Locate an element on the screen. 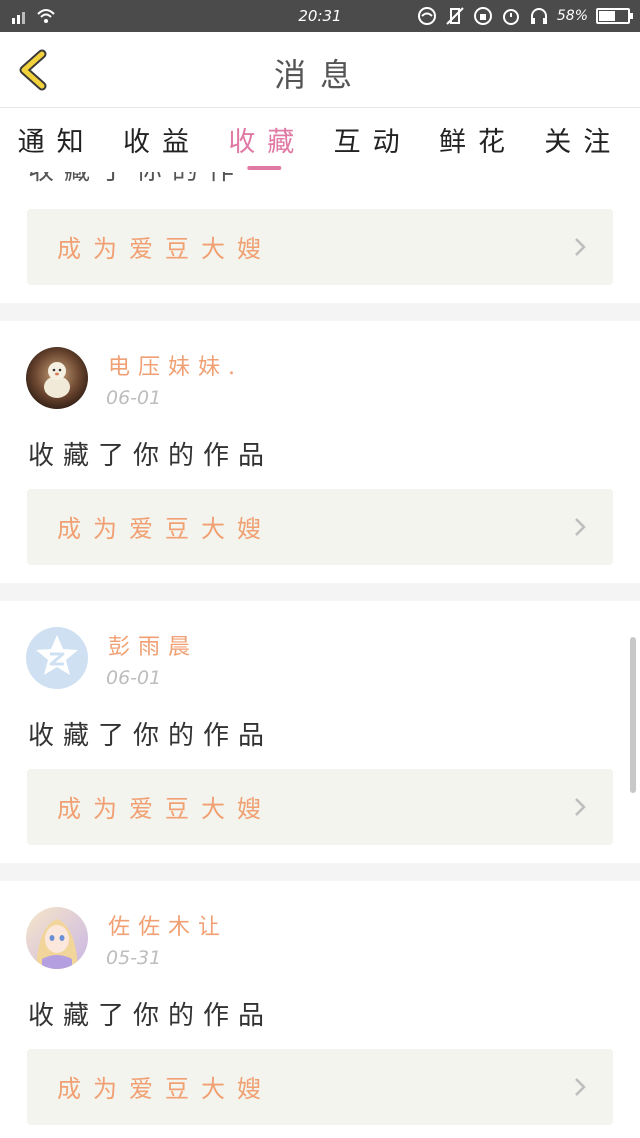  tab-flowers: 鲜花 is located at coordinates (478, 141).